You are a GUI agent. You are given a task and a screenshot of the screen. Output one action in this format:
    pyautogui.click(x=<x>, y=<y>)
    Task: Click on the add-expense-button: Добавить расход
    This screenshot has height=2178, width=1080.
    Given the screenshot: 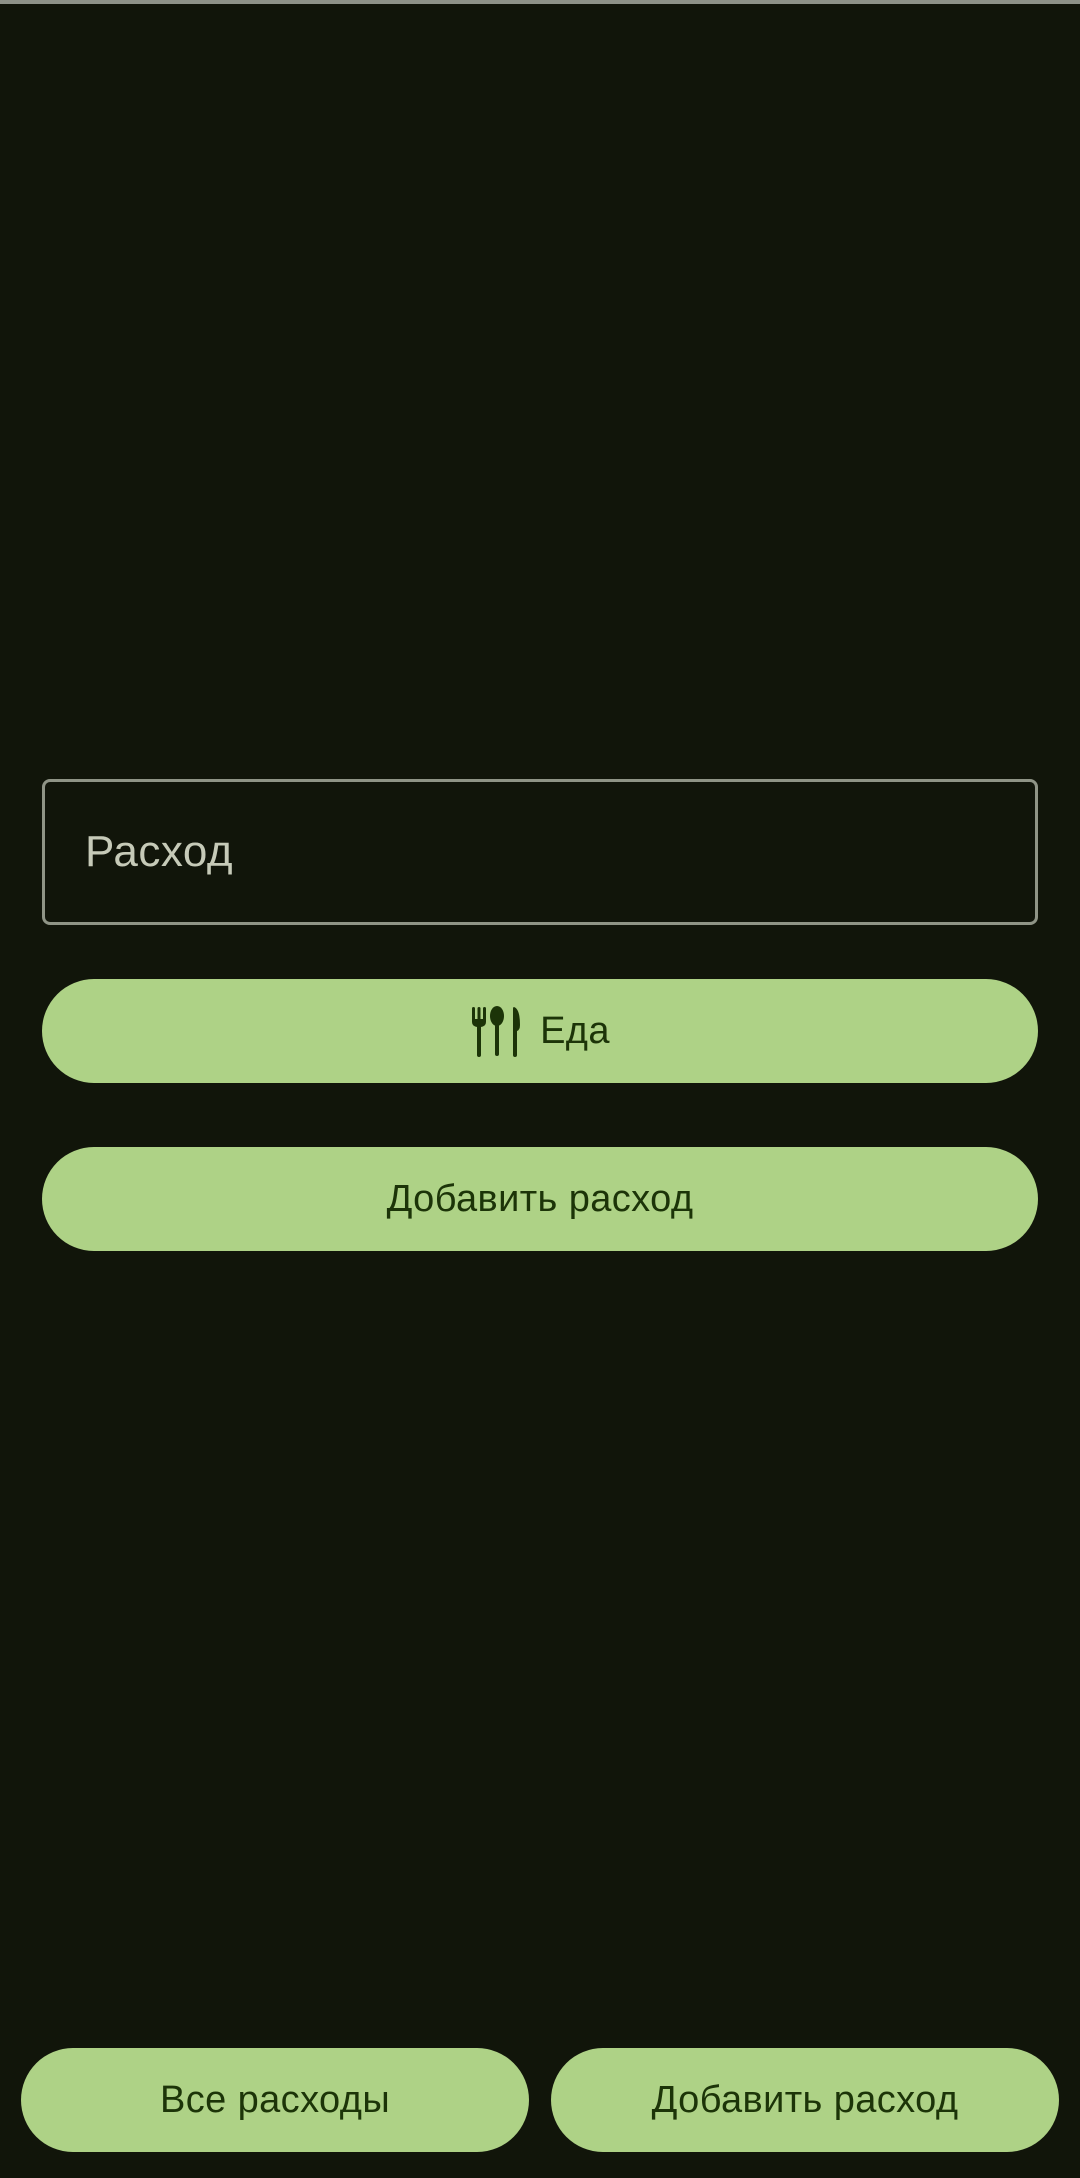 What is the action you would take?
    pyautogui.click(x=540, y=1199)
    